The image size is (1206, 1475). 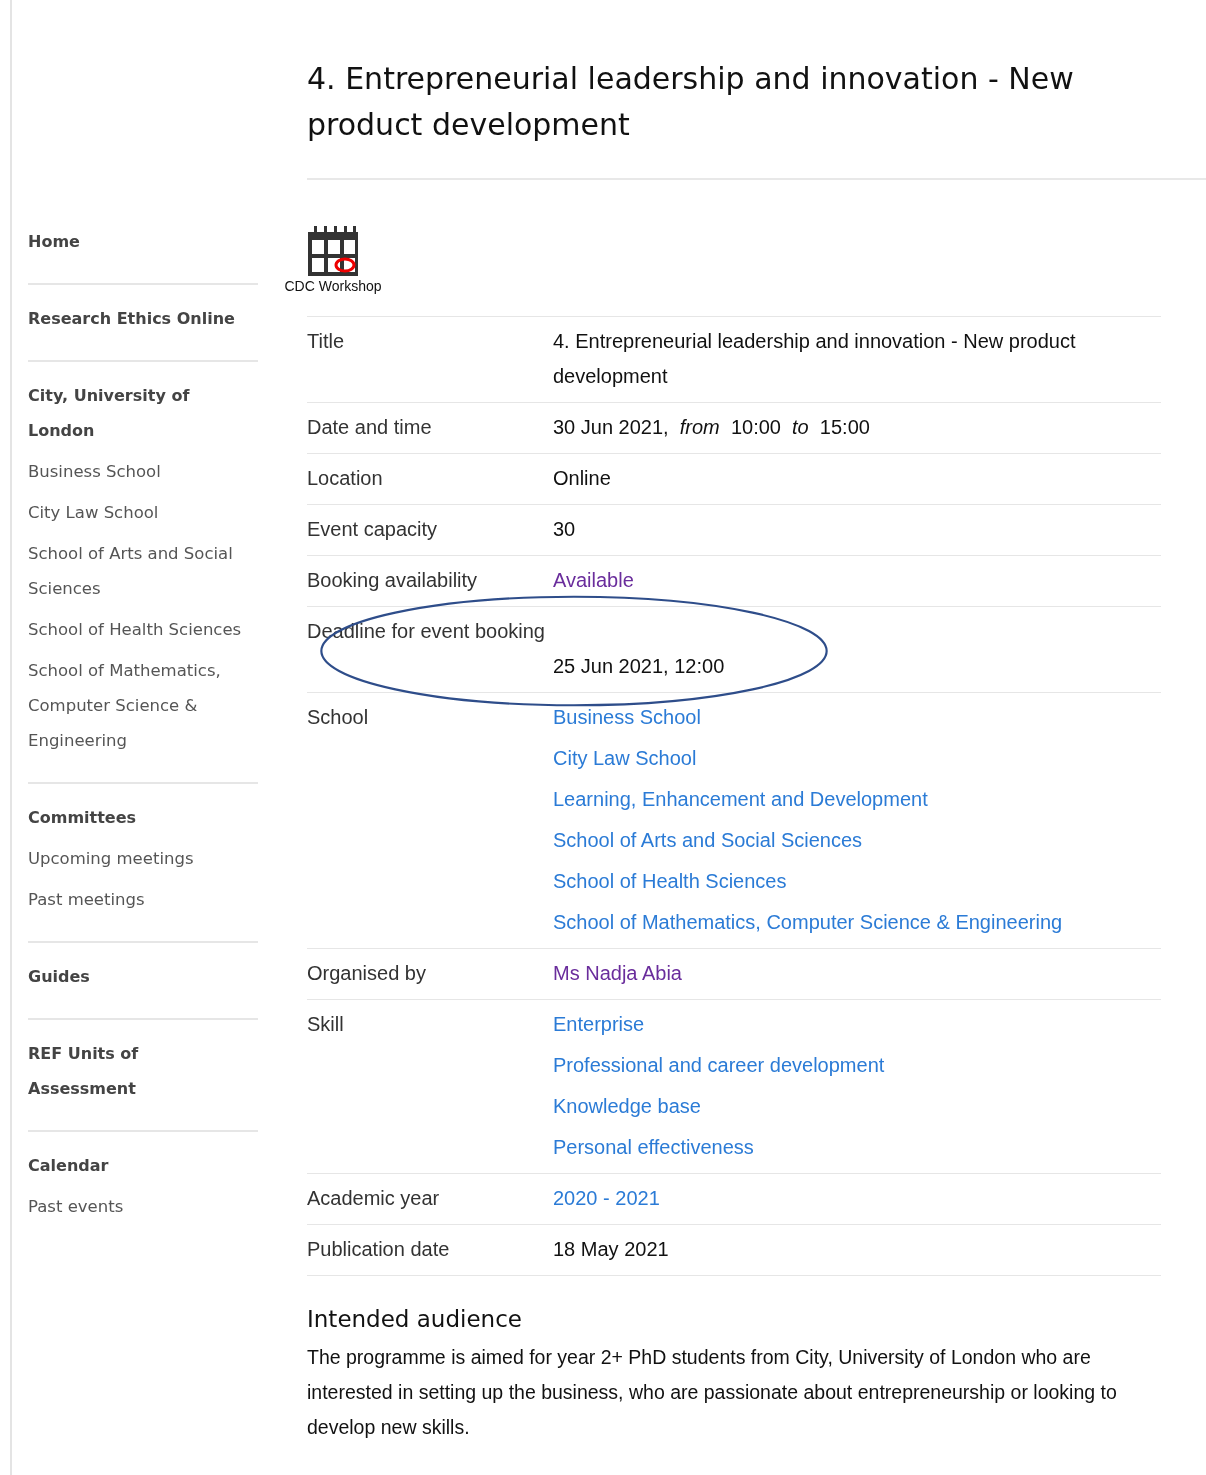 I want to click on field-label: Skill, so click(x=326, y=1024).